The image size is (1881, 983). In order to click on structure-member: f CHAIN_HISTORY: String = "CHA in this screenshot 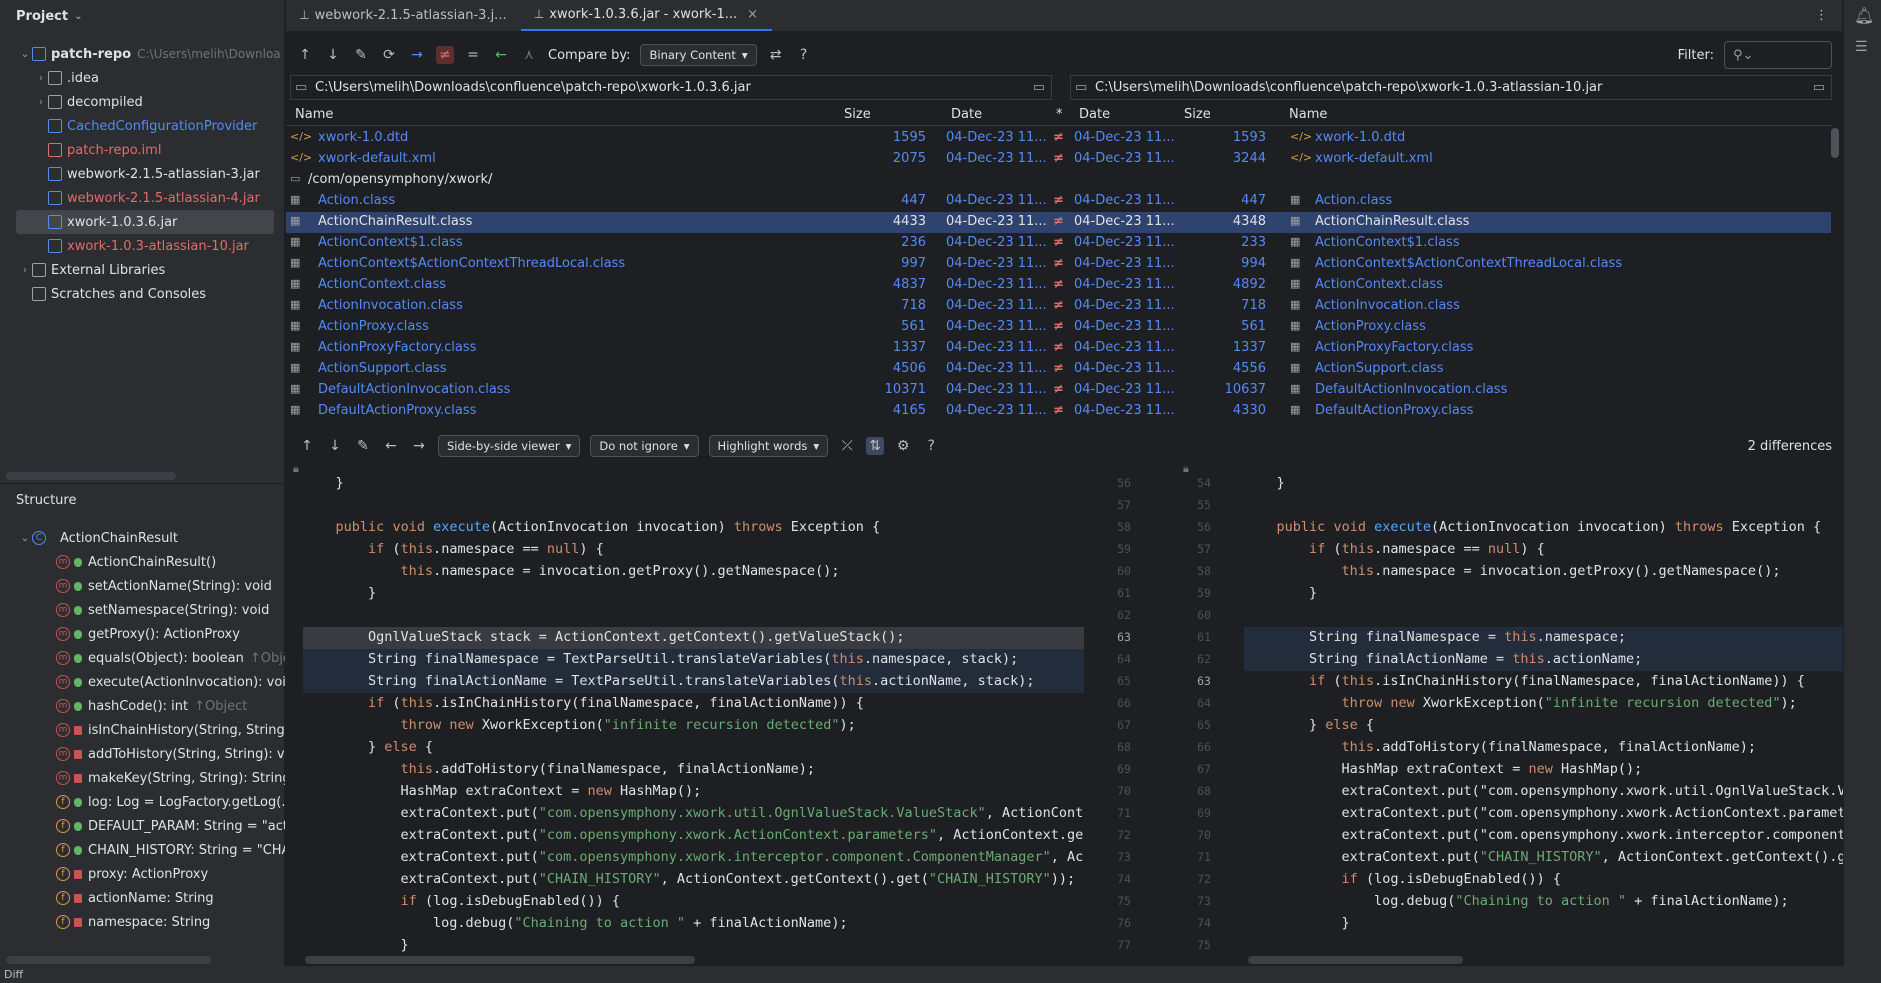, I will do `click(142, 850)`.